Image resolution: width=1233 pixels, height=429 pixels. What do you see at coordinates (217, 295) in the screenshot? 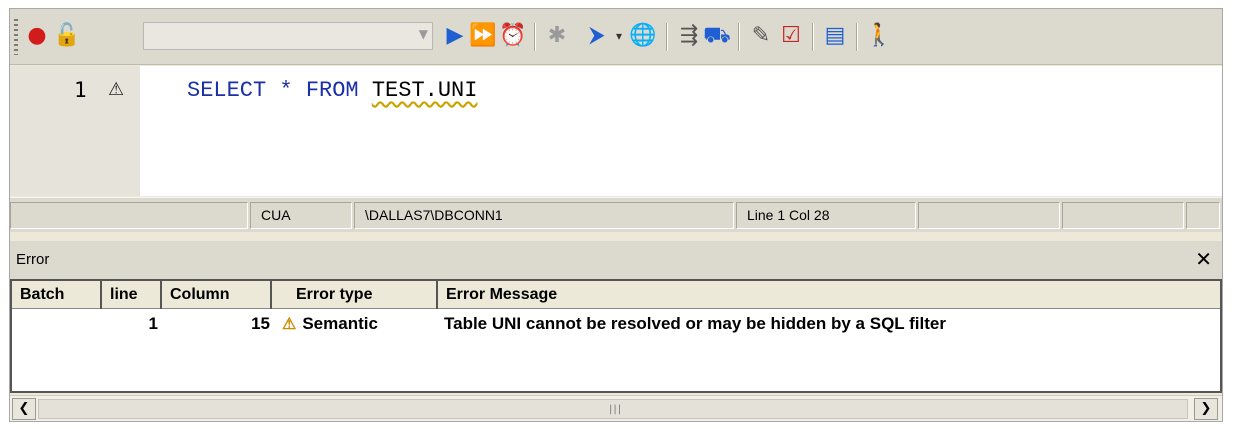
I see `column-header-column: Column` at bounding box center [217, 295].